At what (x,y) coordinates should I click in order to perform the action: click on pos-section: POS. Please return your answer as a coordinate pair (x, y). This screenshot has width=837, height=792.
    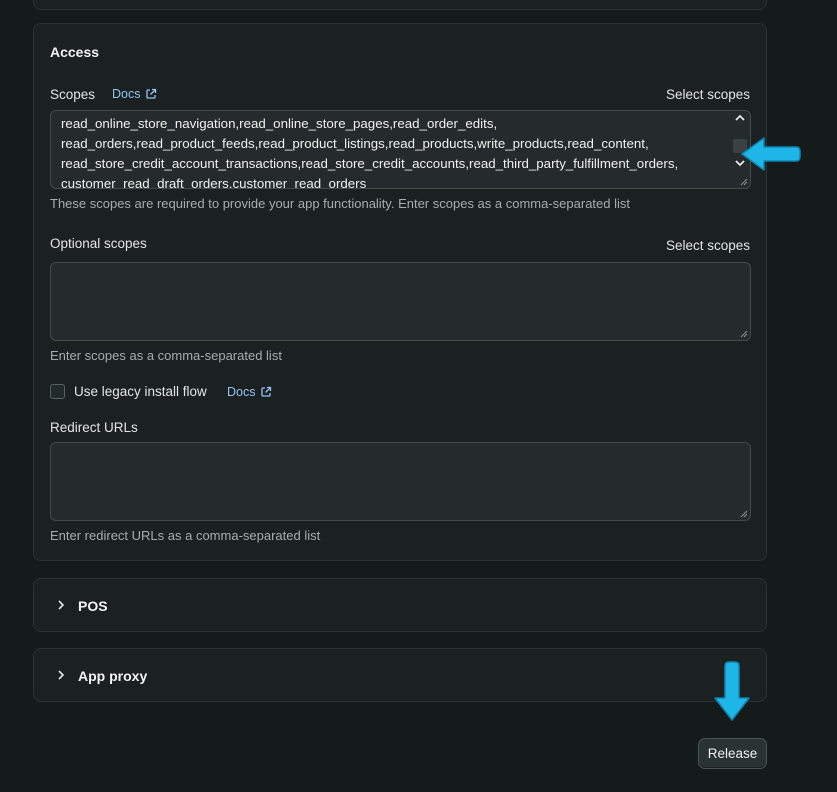
    Looking at the image, I should click on (400, 605).